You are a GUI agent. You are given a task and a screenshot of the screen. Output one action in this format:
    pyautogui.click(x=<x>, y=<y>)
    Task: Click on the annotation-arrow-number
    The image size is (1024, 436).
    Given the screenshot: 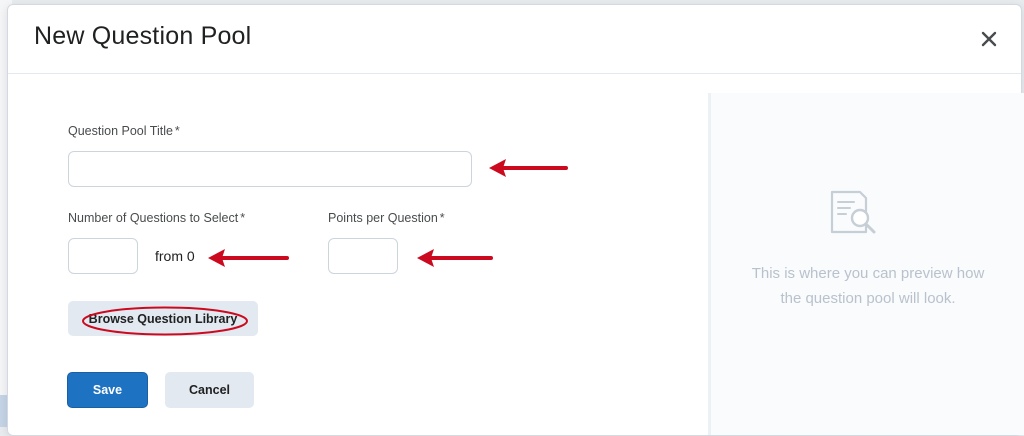 What is the action you would take?
    pyautogui.click(x=248, y=258)
    